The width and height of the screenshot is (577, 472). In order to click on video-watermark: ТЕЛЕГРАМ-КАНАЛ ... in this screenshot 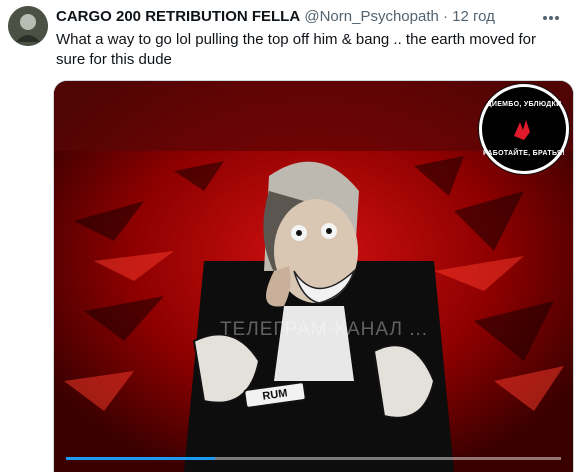, I will do `click(324, 329)`.